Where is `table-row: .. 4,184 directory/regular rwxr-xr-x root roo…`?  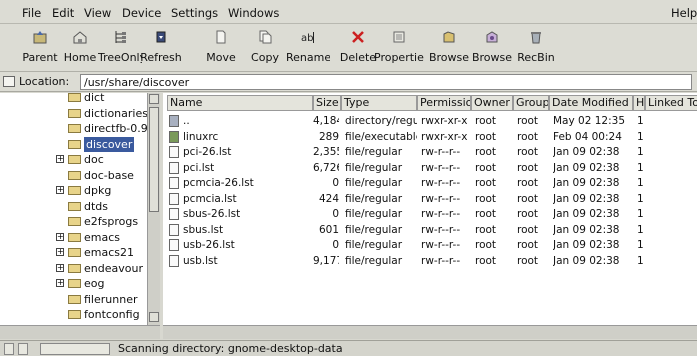 table-row: .. 4,184 directory/regular rwxr-xr-x root roo… is located at coordinates (430, 121).